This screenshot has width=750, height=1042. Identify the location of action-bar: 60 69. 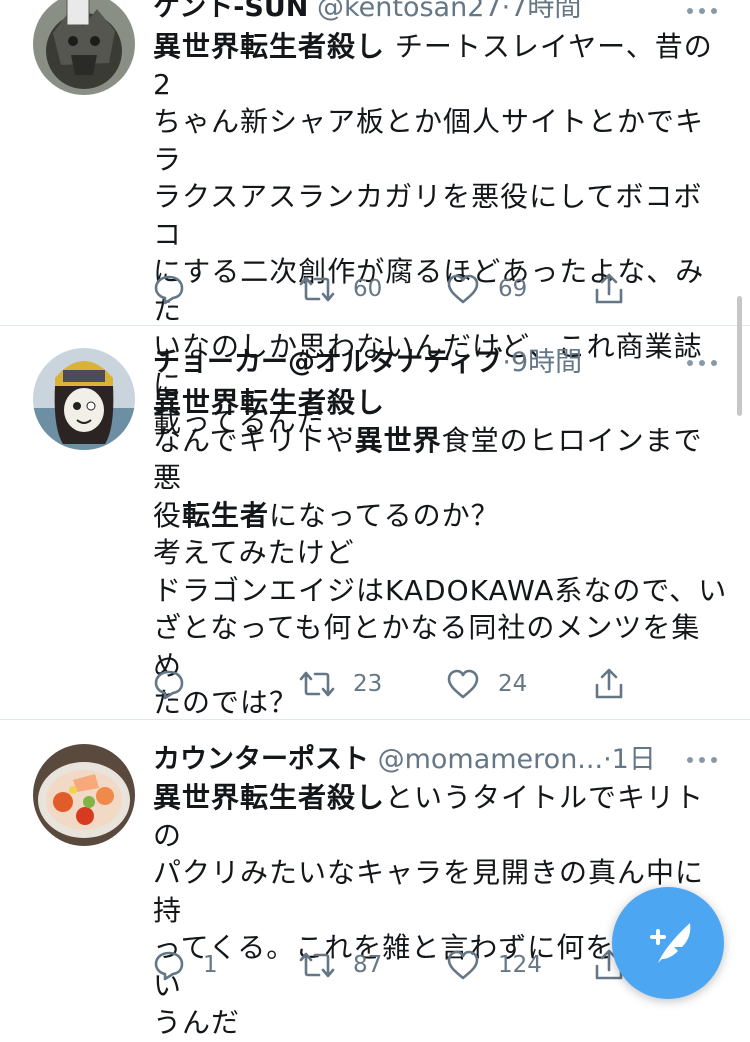
(400, 289).